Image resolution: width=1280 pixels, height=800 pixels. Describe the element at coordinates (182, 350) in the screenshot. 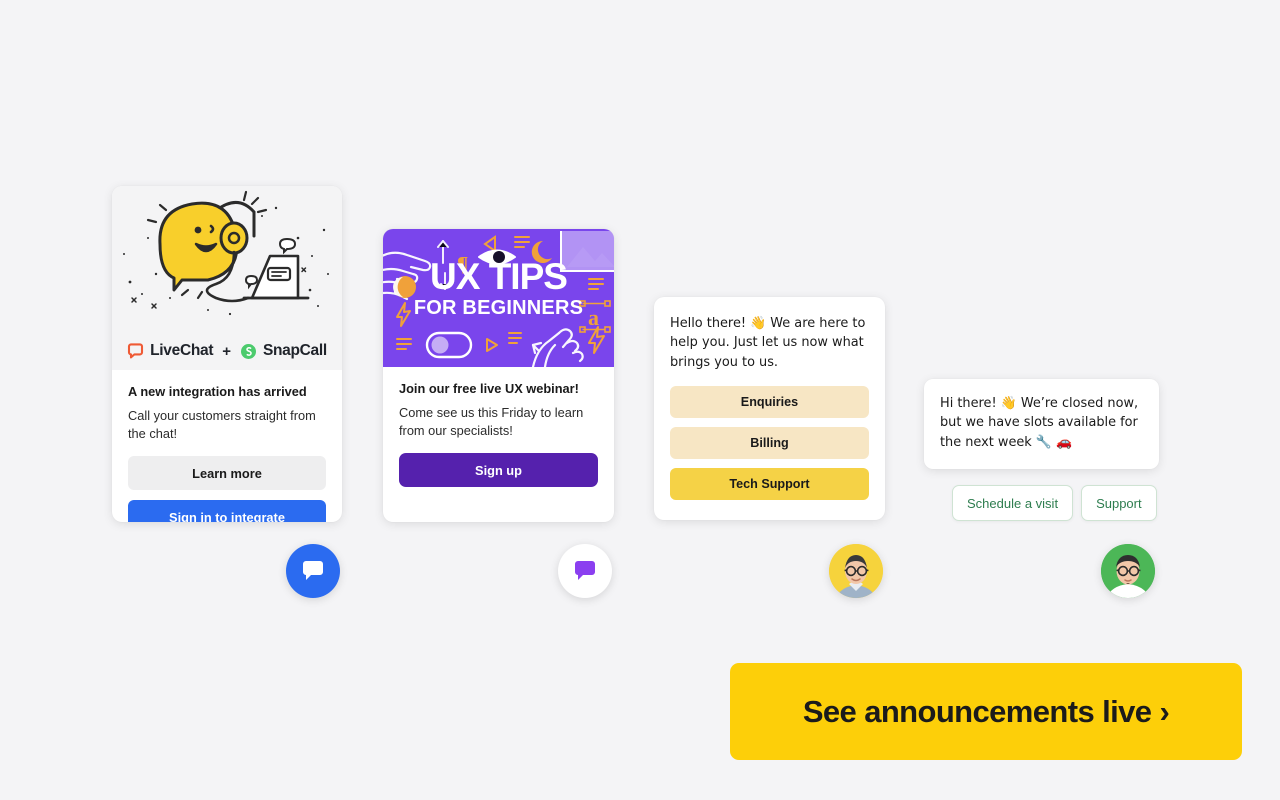

I see `livechat-label: LiveChat` at that location.